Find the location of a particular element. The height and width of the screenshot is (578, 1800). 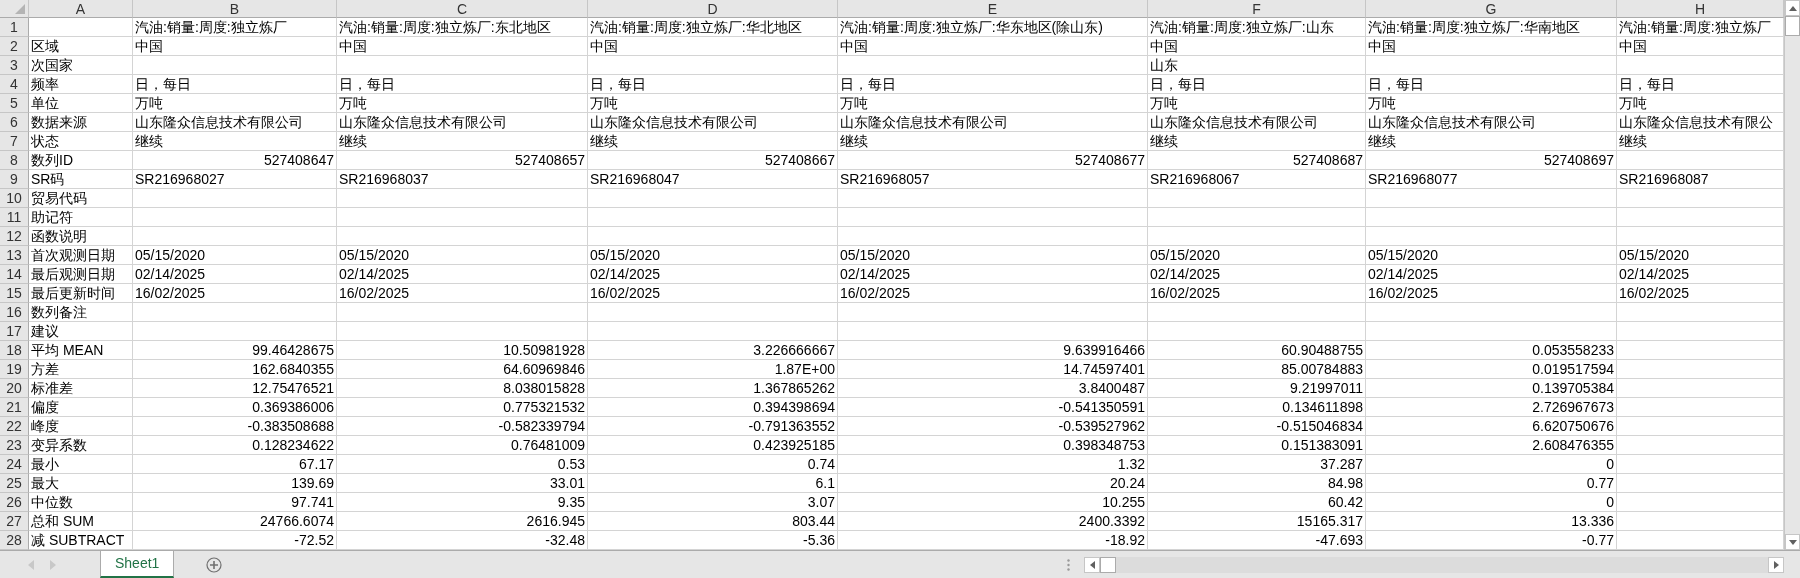

table-cell: 频率 is located at coordinates (81, 84).